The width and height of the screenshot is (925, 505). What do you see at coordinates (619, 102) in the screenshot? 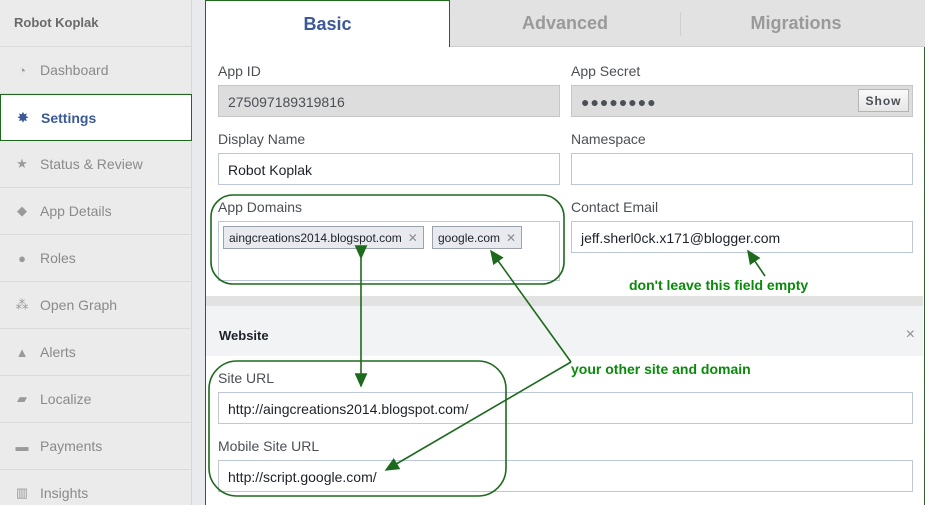
I see `app-secret-value: ●●●●●●●●` at bounding box center [619, 102].